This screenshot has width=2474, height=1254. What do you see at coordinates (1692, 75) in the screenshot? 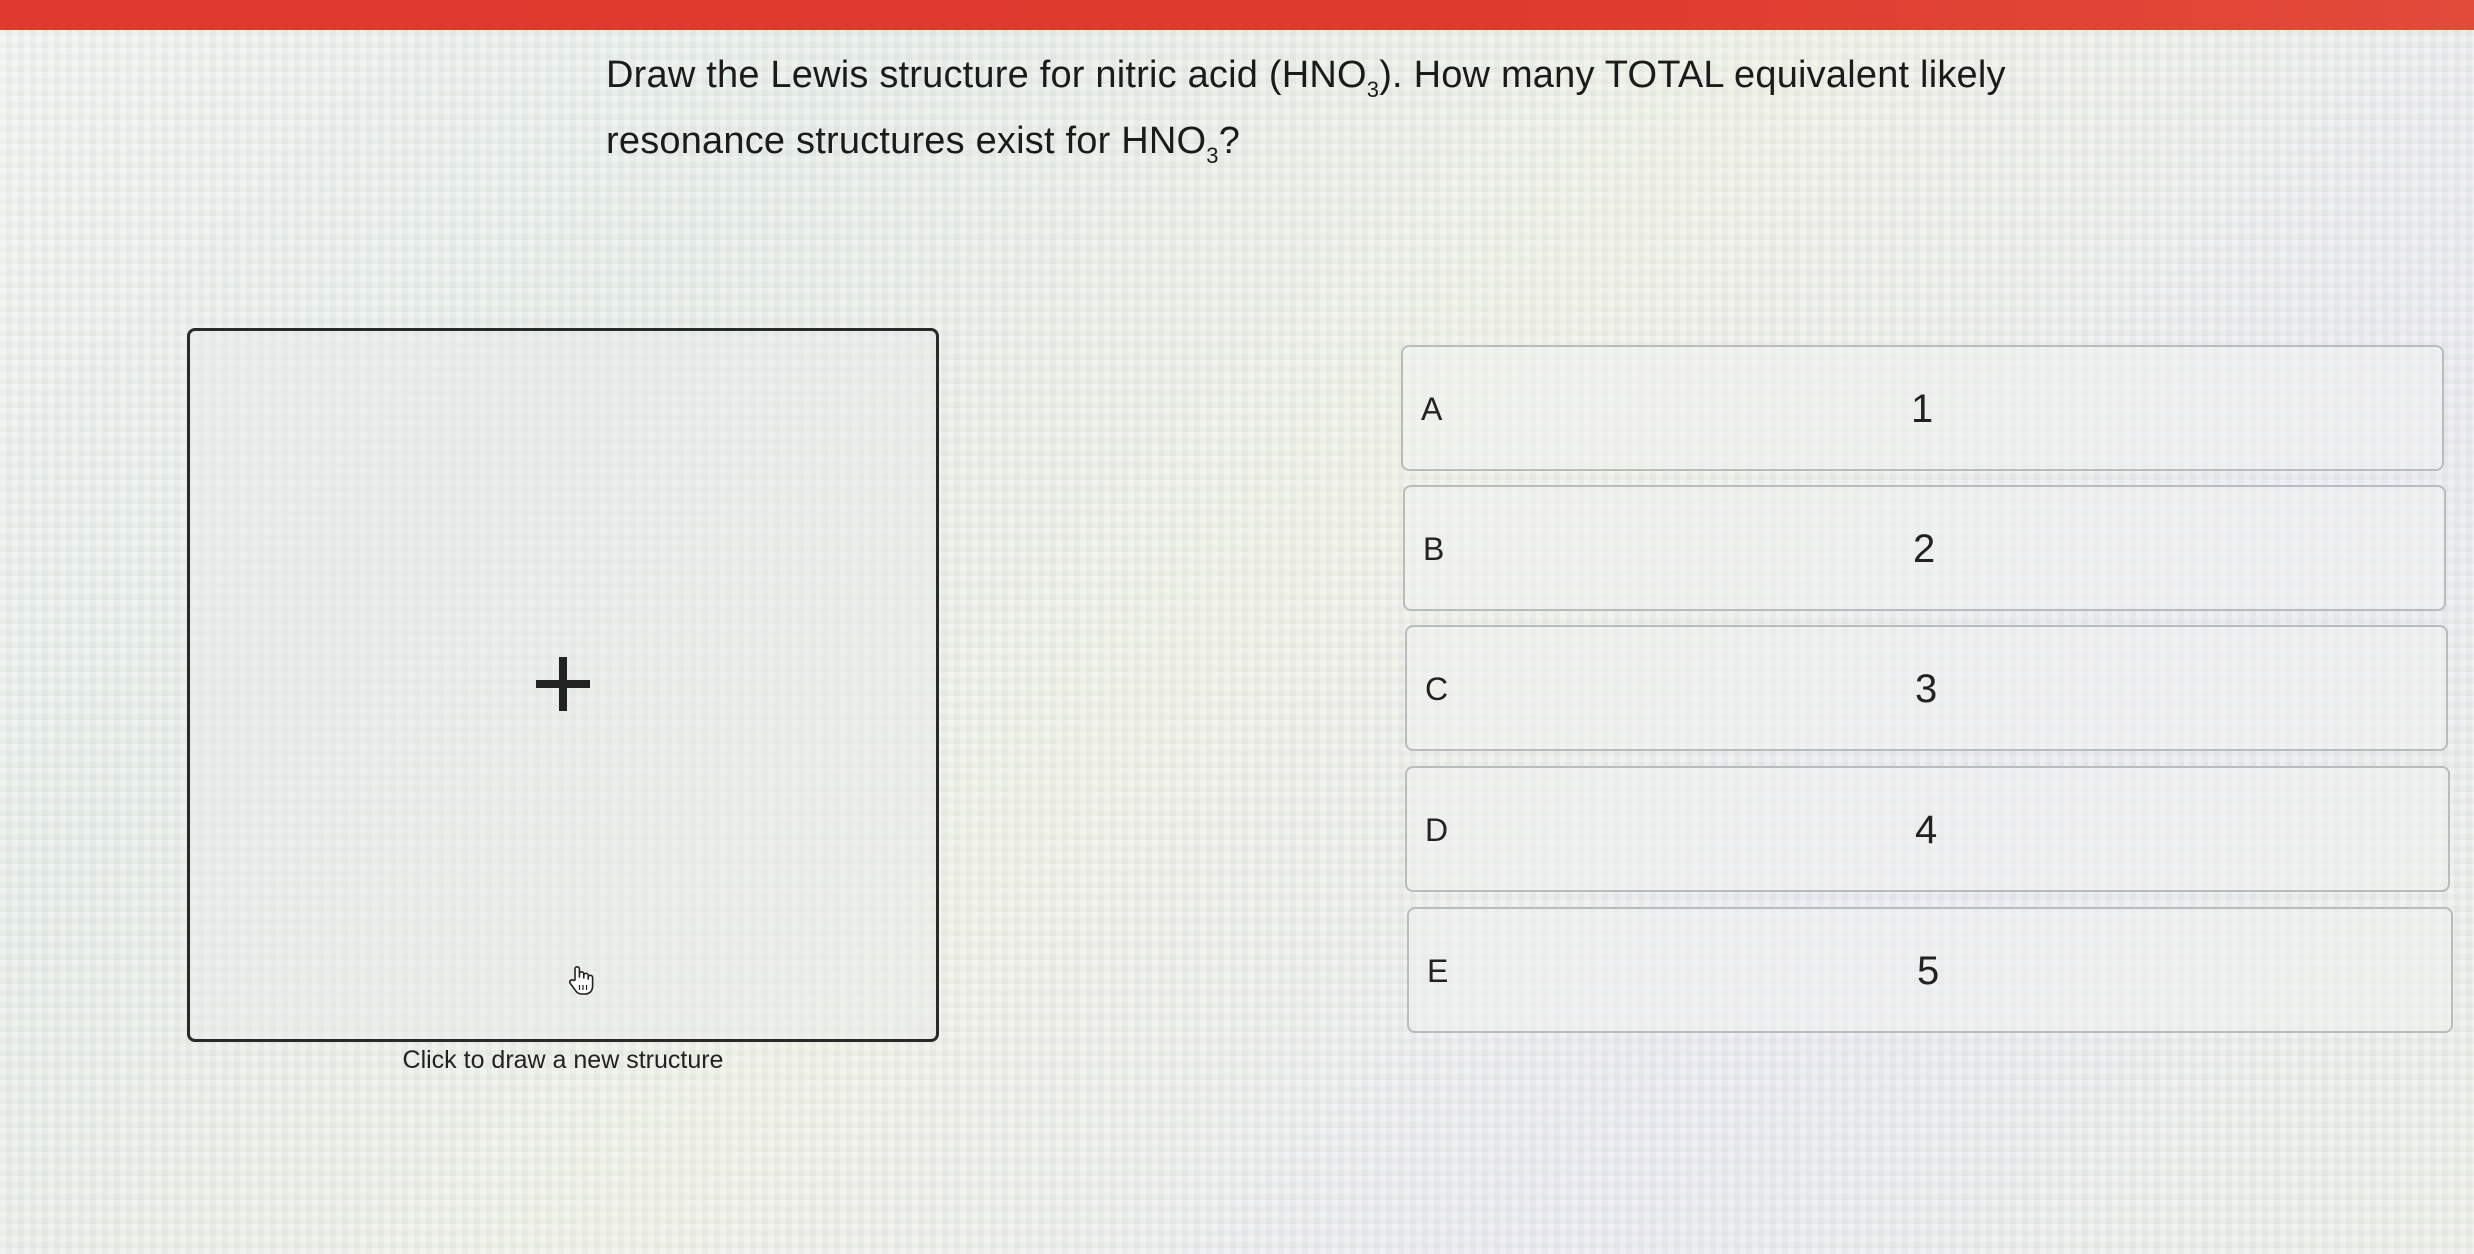
I see `question-line-1-tail: ). How many TOTAL equivalent likely` at bounding box center [1692, 75].